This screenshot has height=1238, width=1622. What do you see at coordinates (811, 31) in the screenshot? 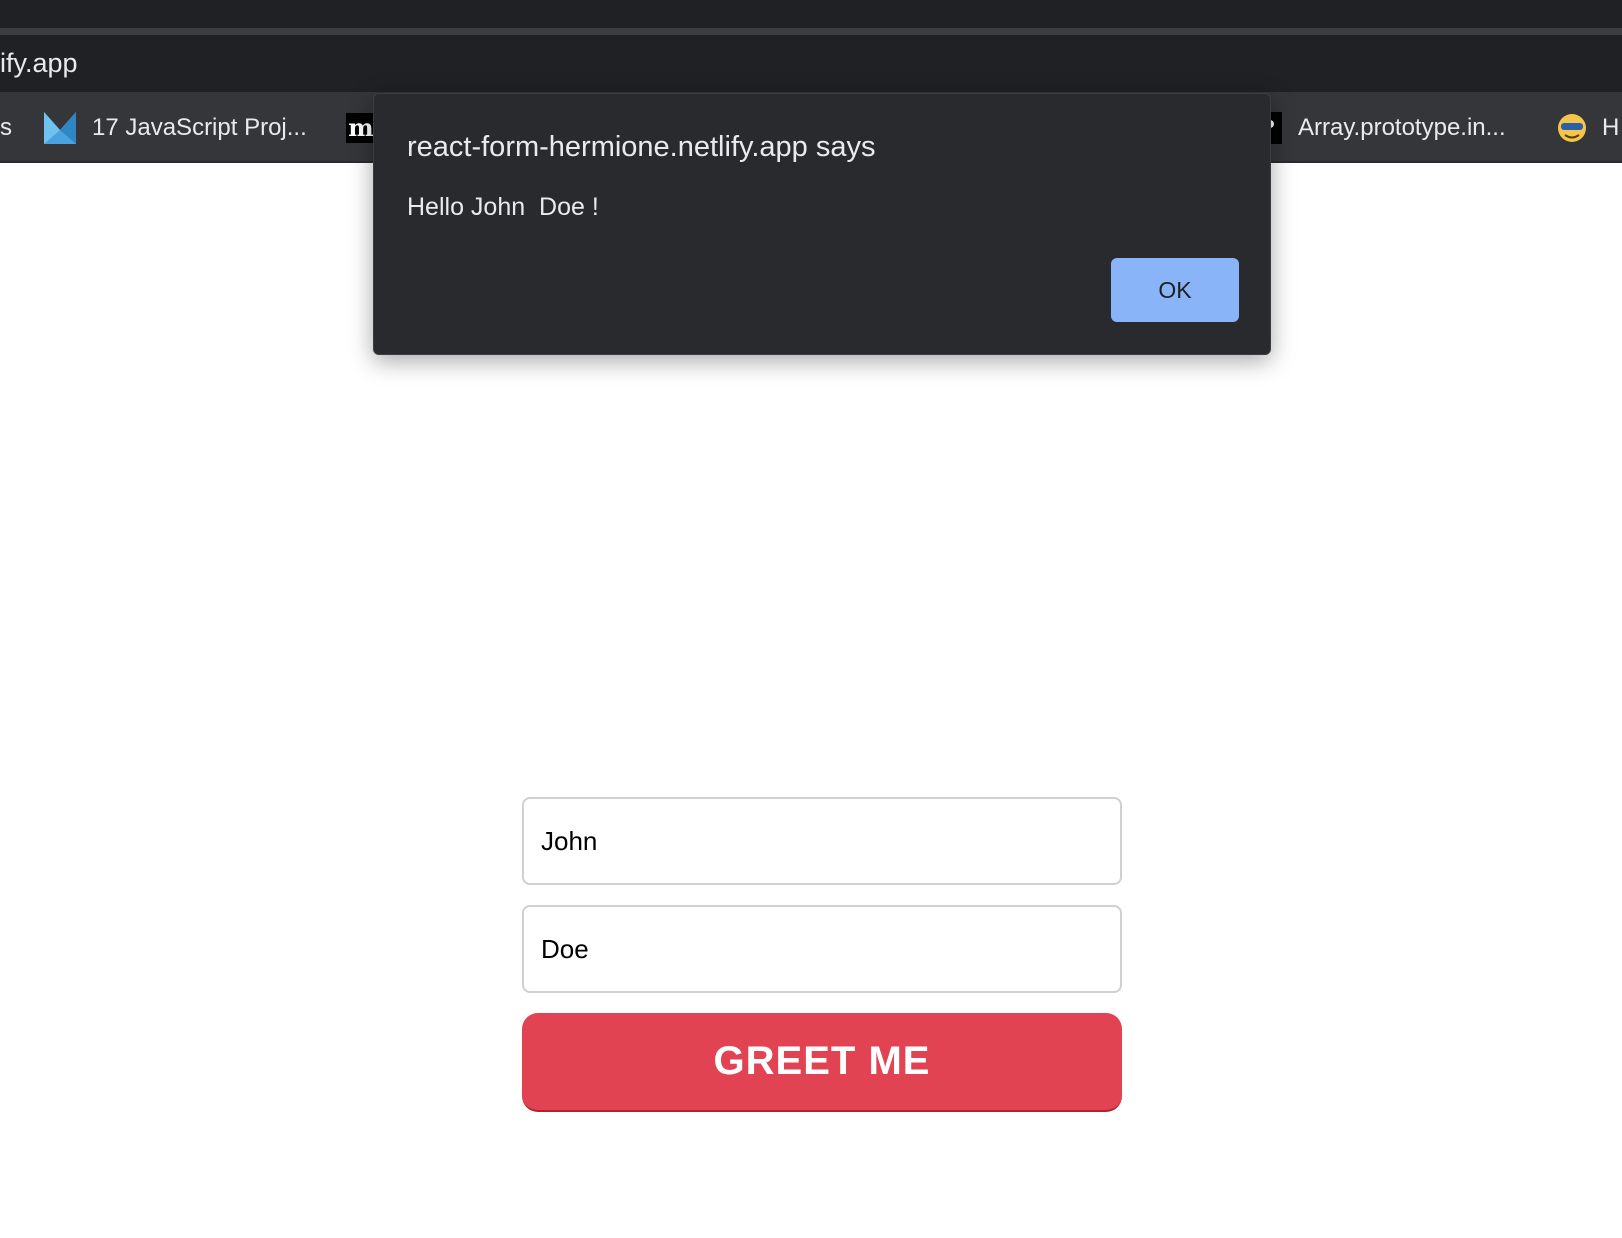
I see `tab-strip-divider` at bounding box center [811, 31].